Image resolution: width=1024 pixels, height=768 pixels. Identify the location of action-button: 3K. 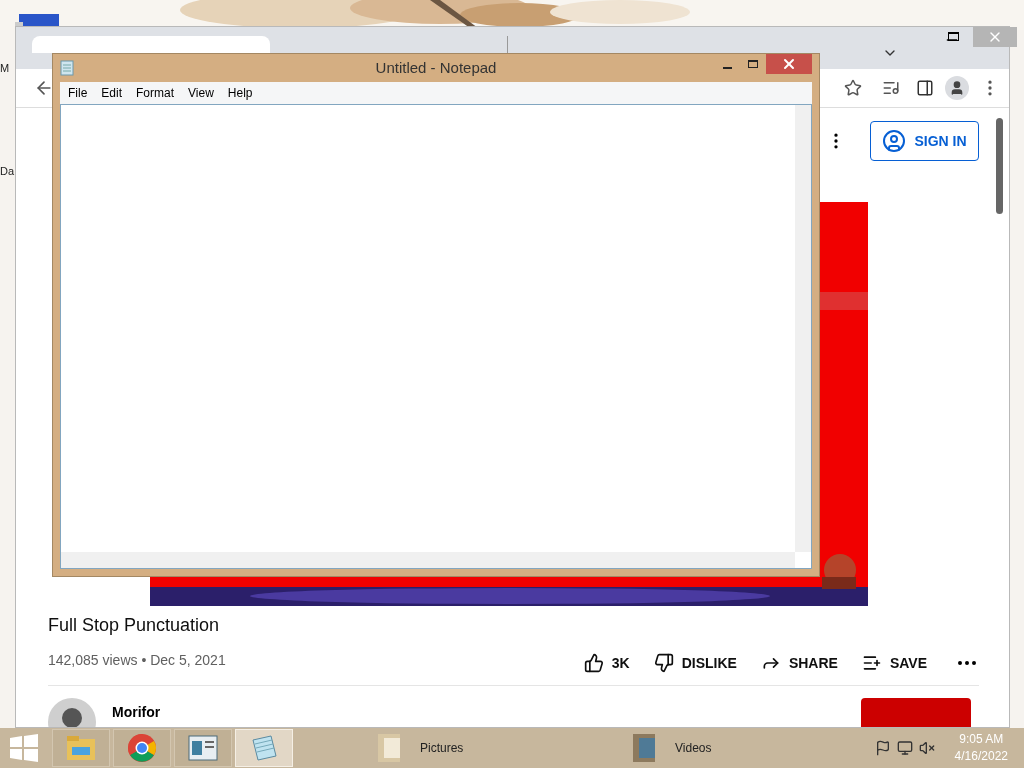
(606, 663).